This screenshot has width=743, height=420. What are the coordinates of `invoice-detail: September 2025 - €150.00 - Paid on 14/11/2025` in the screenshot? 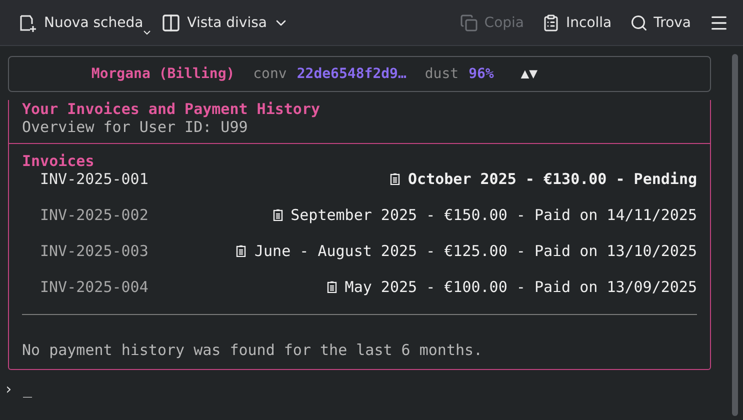 It's located at (493, 215).